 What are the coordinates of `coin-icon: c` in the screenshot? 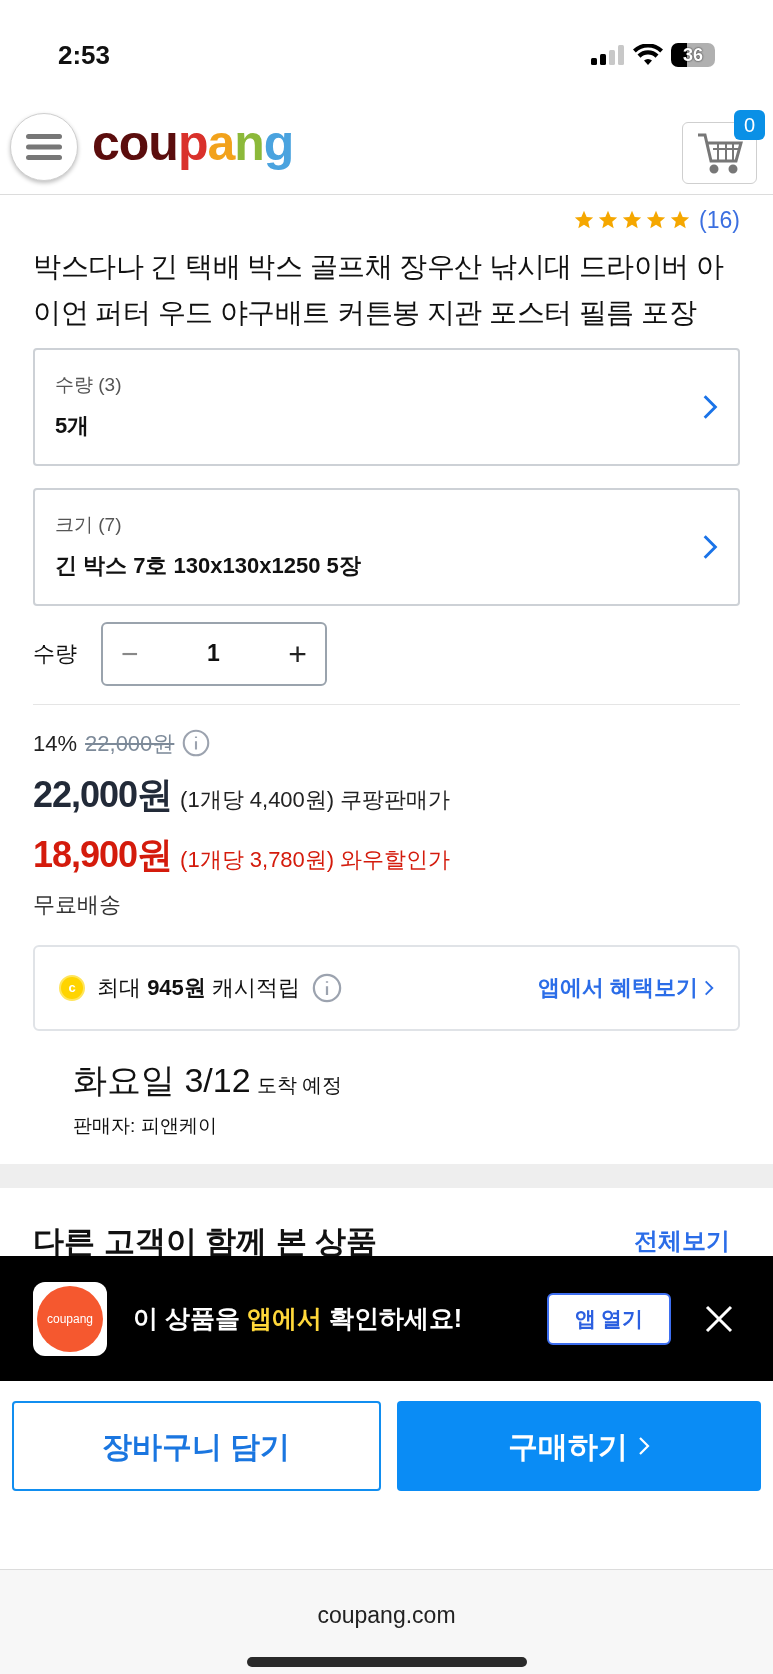 It's located at (72, 987).